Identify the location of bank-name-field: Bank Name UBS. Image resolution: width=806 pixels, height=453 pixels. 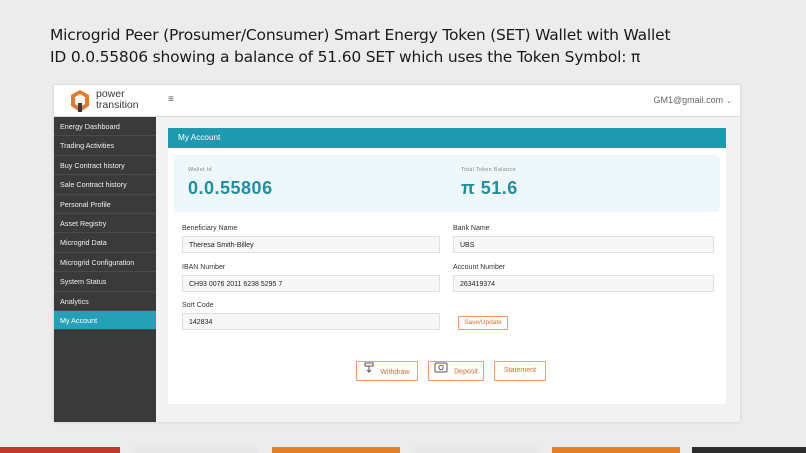
(583, 239).